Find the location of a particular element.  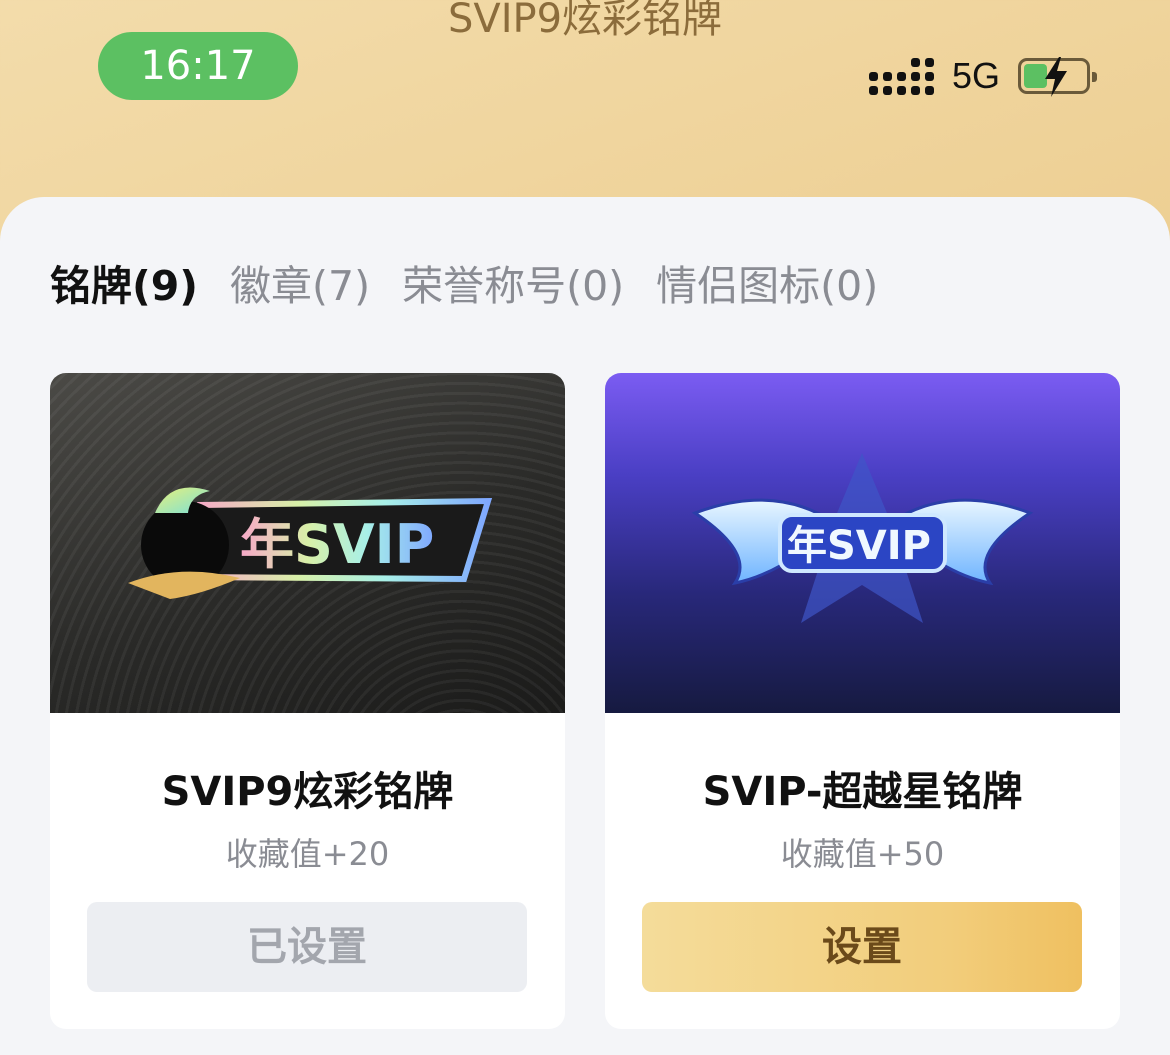

charging-bolt-icon is located at coordinates (1056, 77).